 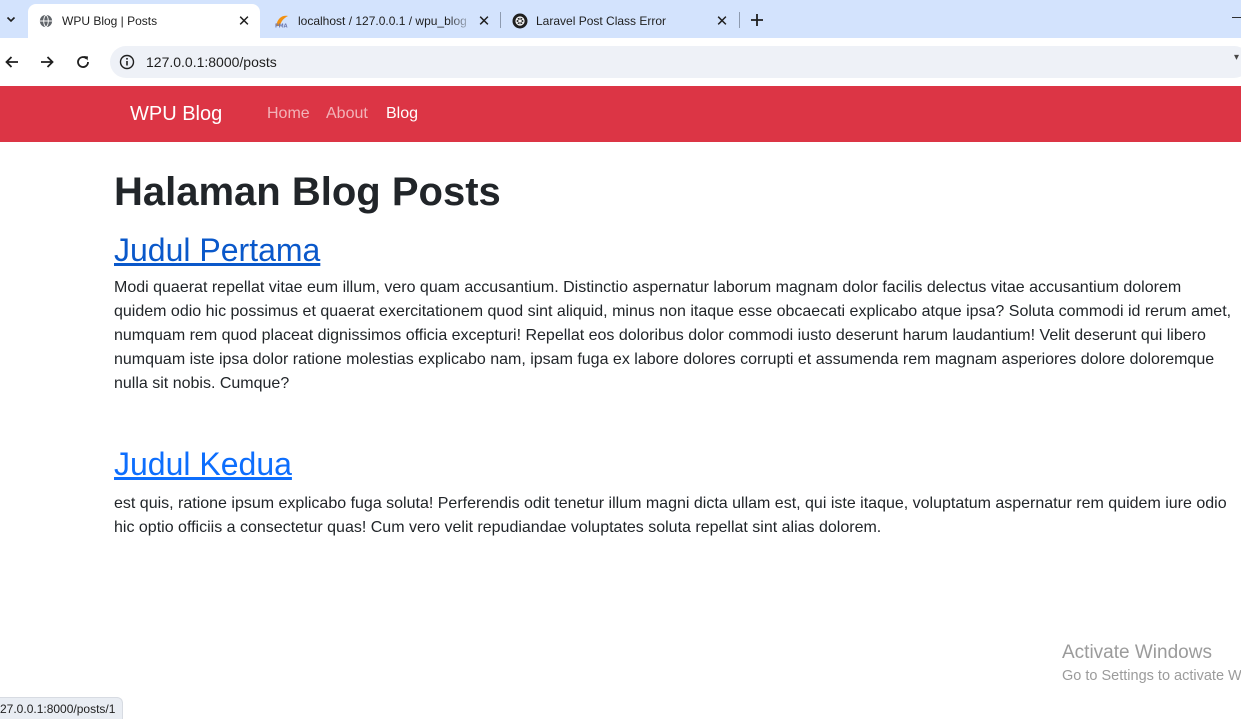 I want to click on site-navbar: WPU Blog Home About Blog, so click(x=620, y=114).